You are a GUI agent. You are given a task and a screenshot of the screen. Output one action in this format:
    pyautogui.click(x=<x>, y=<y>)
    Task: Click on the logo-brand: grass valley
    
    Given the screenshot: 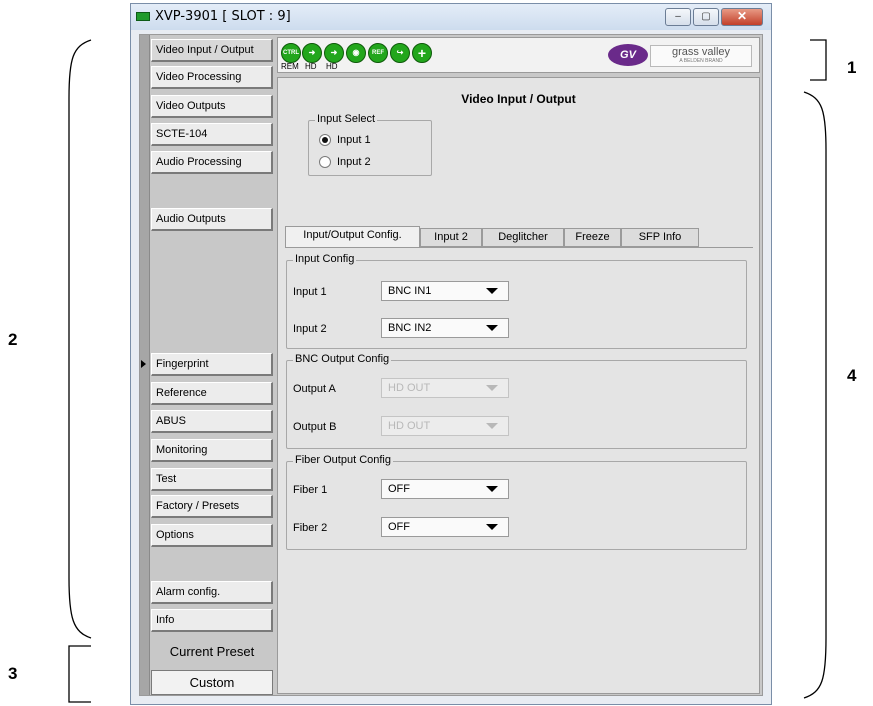 What is the action you would take?
    pyautogui.click(x=701, y=52)
    